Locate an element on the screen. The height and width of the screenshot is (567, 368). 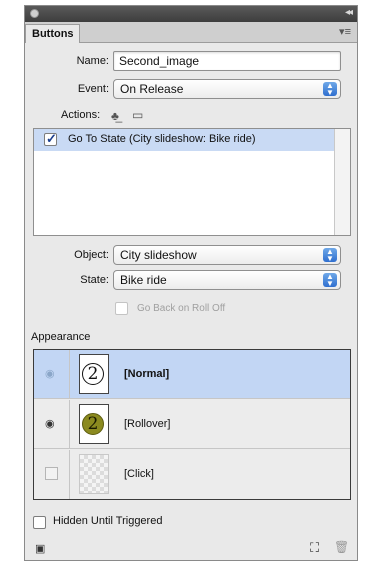
state-thumbnail-empty is located at coordinates (94, 474).